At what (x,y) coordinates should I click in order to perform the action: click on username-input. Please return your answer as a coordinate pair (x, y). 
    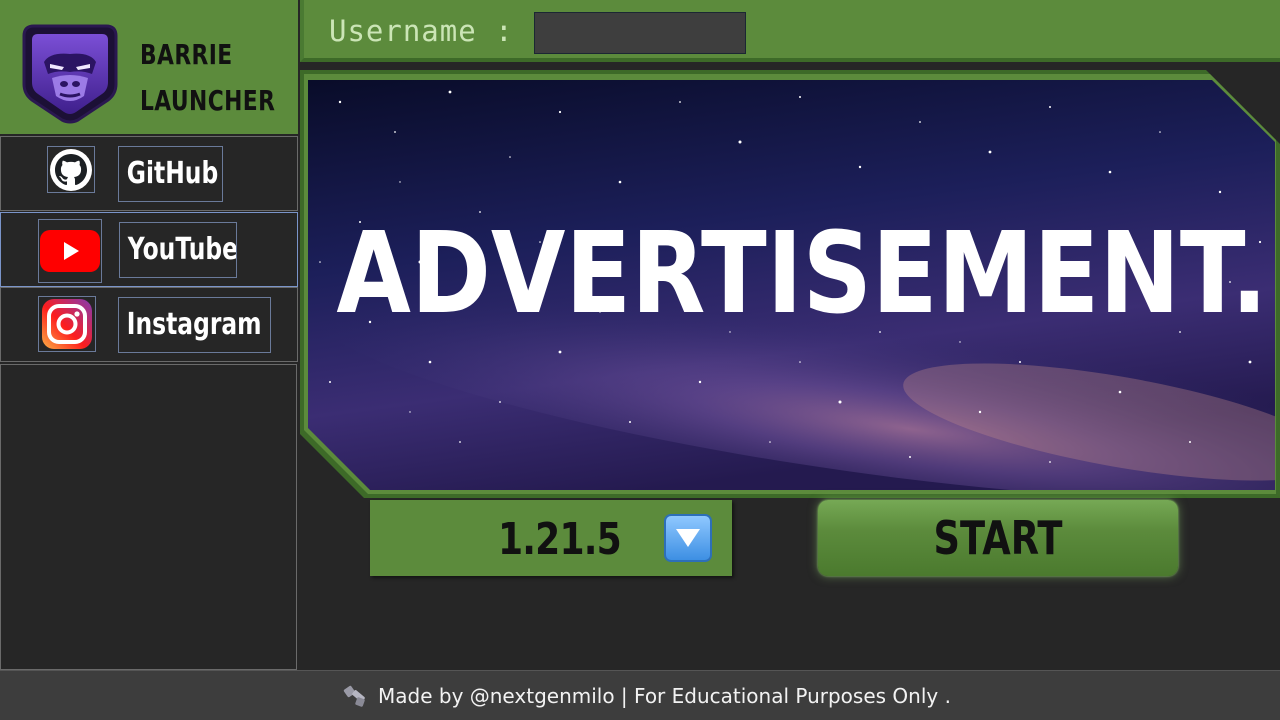
    Looking at the image, I should click on (640, 33).